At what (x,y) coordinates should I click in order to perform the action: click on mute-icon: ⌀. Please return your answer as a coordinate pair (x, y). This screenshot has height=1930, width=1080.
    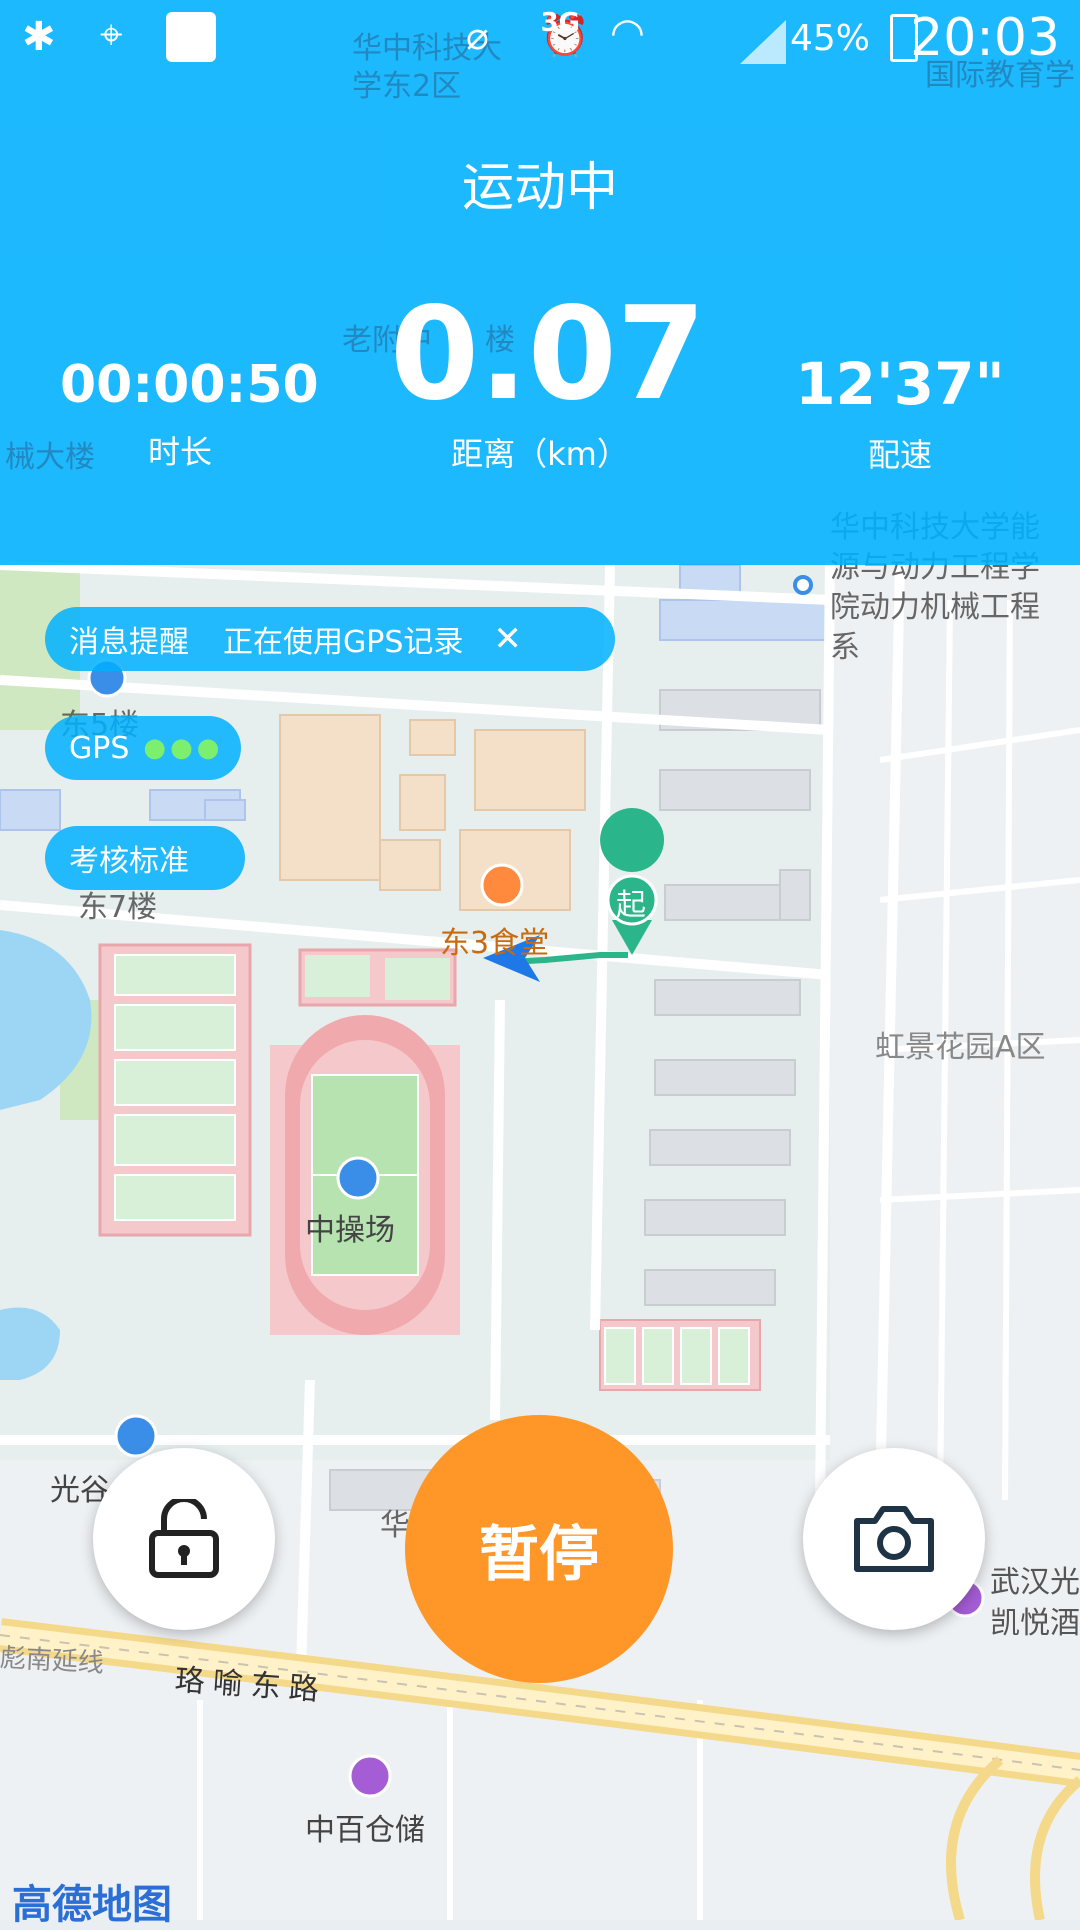
    Looking at the image, I should click on (477, 36).